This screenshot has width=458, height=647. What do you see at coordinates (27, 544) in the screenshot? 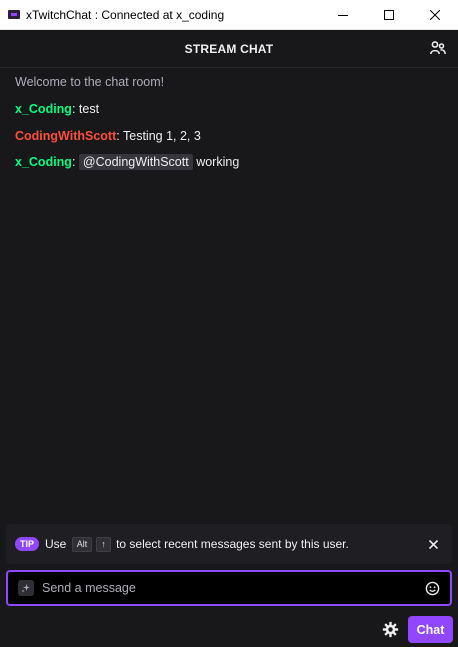
I see `tip-badge: TIP` at bounding box center [27, 544].